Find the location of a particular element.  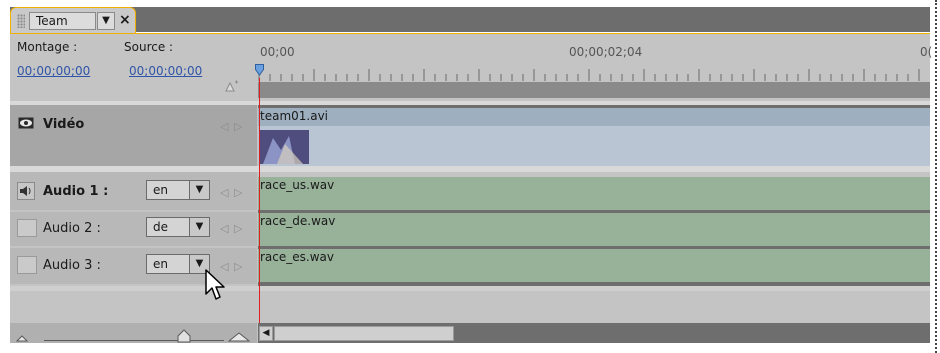

audio-track-1-keyframe-nav: ◁ ▷ is located at coordinates (231, 192).